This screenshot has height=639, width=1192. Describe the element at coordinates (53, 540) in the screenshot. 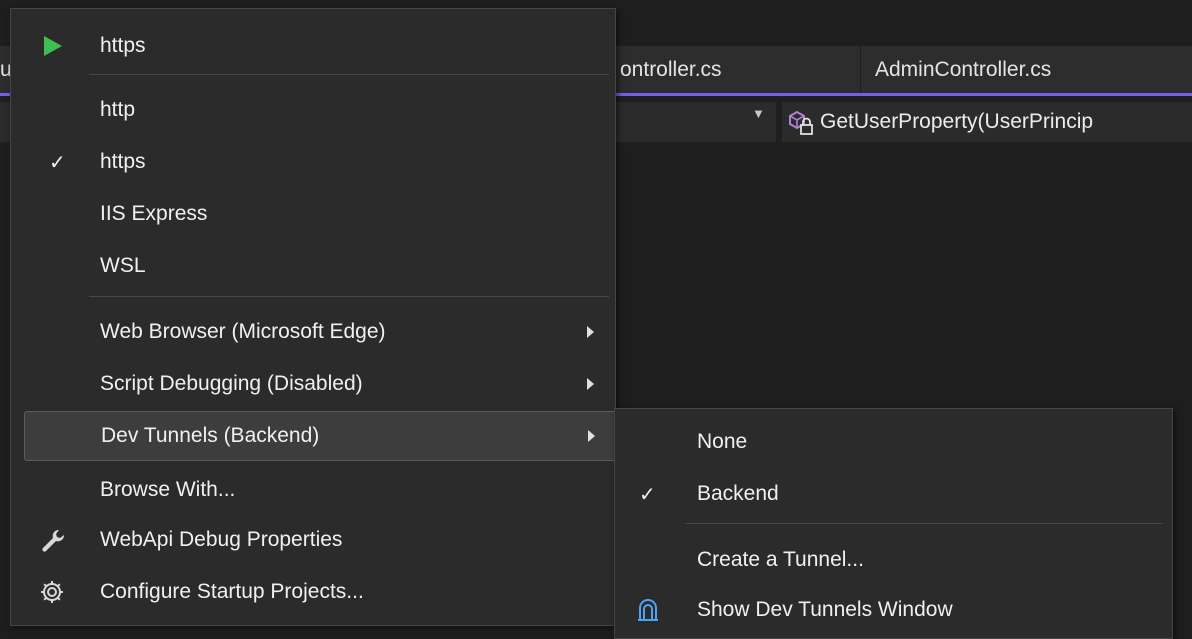

I see `wrench-icon` at that location.